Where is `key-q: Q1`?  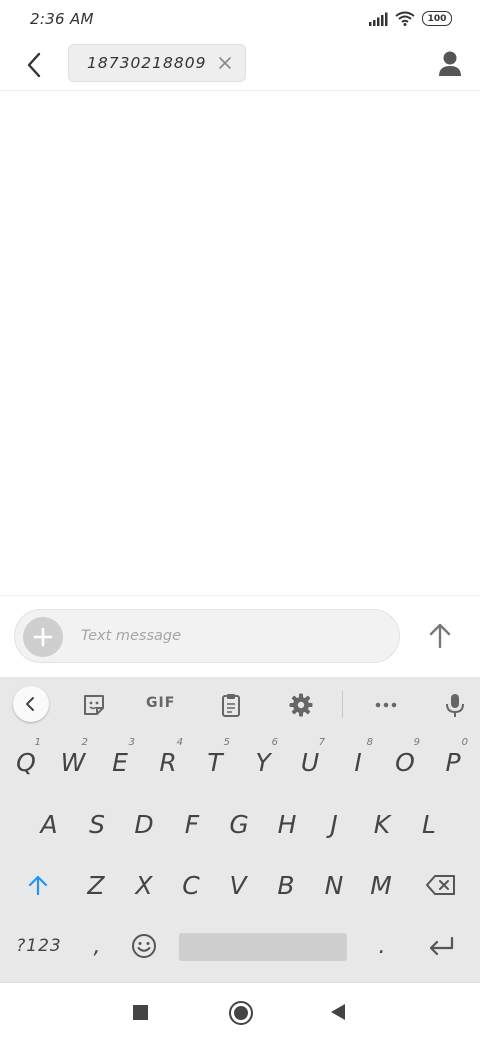
key-q: Q1 is located at coordinates (26, 762).